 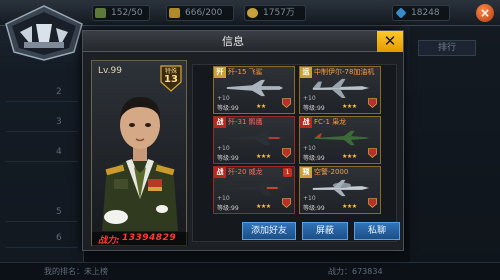 I want to click on gem-value: 18248, so click(x=425, y=13).